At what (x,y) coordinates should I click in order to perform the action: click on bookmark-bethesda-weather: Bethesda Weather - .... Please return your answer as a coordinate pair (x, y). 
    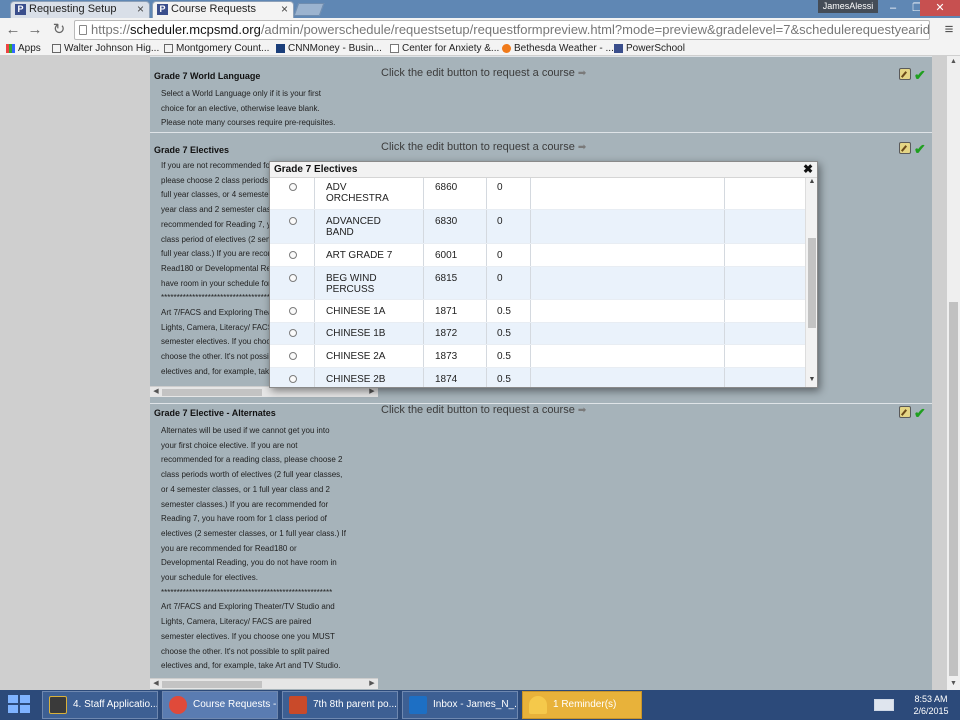
    Looking at the image, I should click on (558, 48).